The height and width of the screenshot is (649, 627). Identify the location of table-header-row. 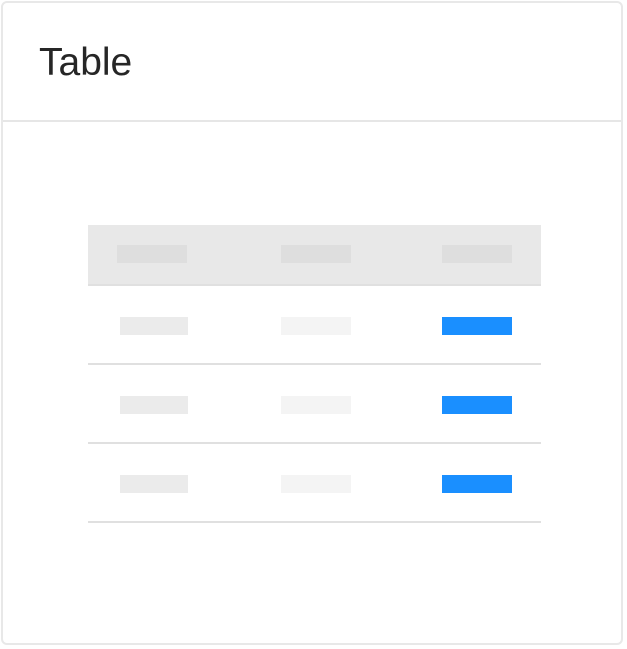
(314, 255).